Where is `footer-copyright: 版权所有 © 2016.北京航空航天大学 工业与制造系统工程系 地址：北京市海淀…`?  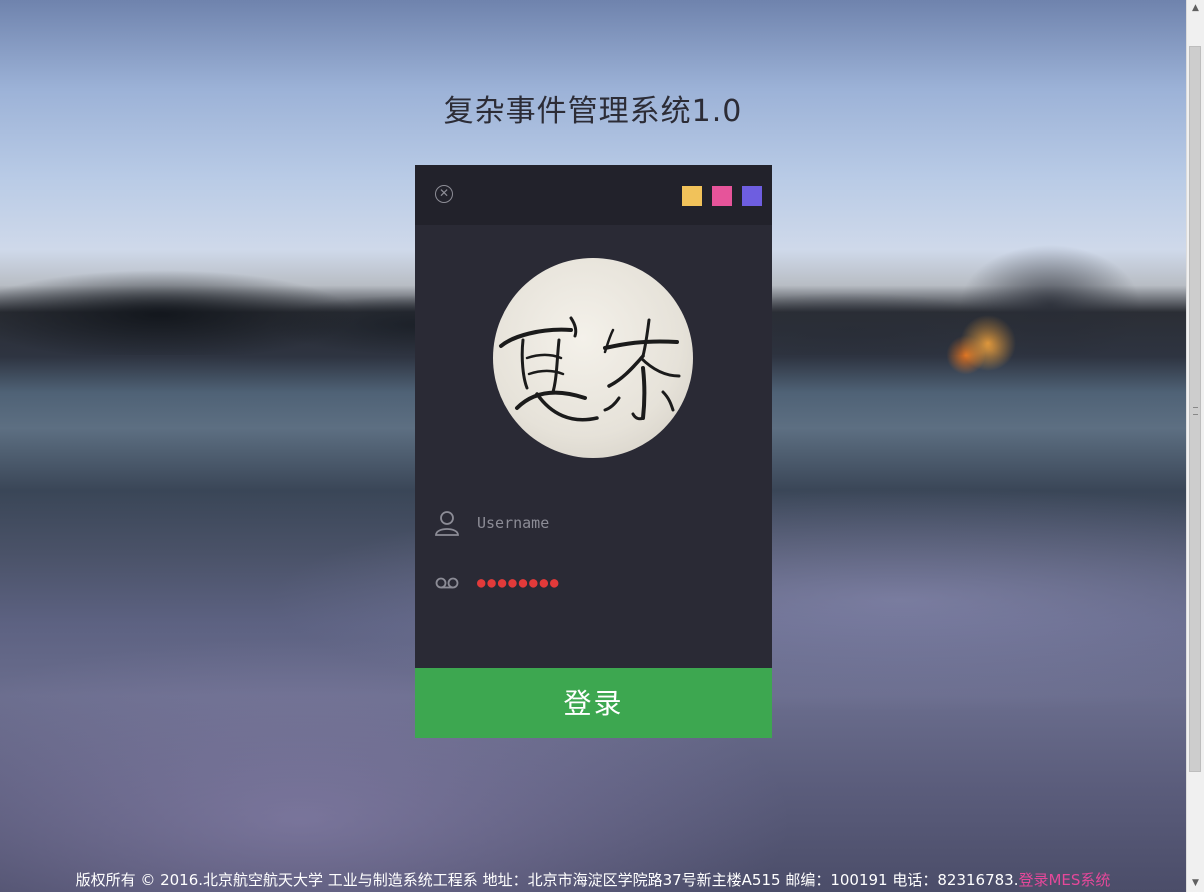
footer-copyright: 版权所有 © 2016.北京航空航天大学 工业与制造系统工程系 地址：北京市海淀… is located at coordinates (547, 880).